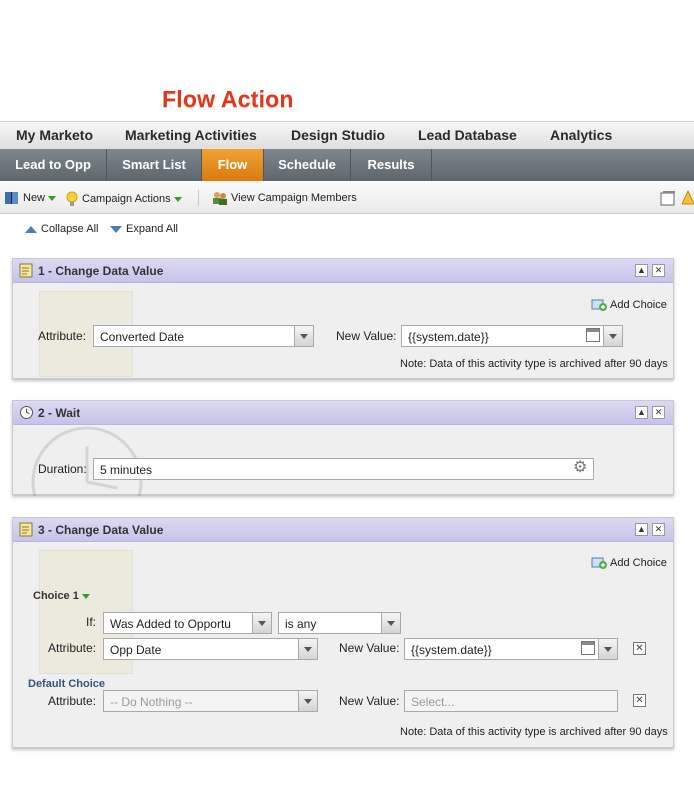 This screenshot has width=694, height=806. I want to click on default-choice-label: Default Choice, so click(67, 684).